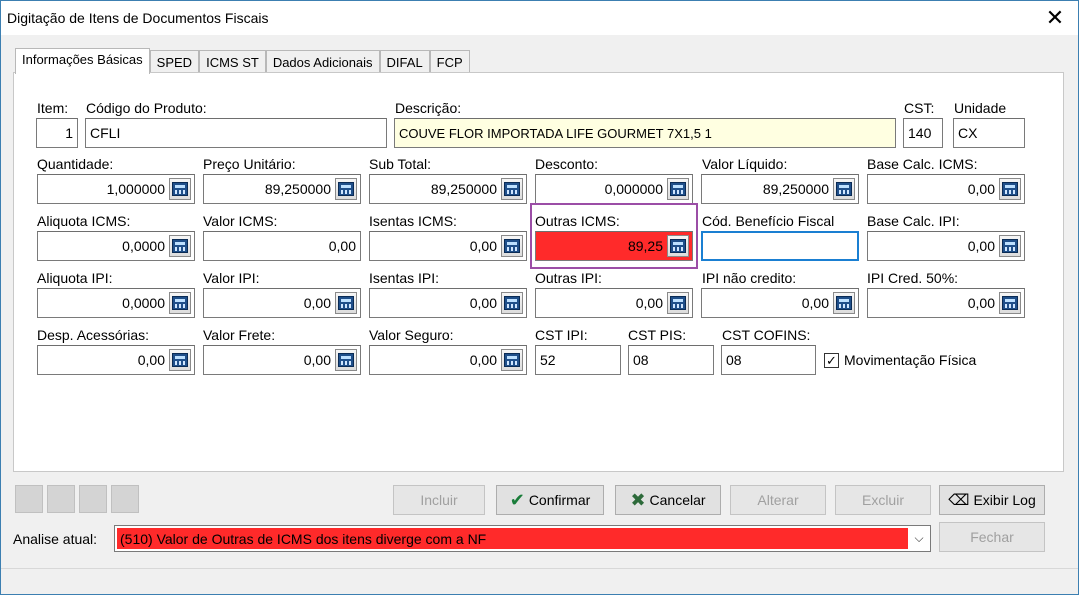  What do you see at coordinates (93, 499) in the screenshot?
I see `nav-next-button` at bounding box center [93, 499].